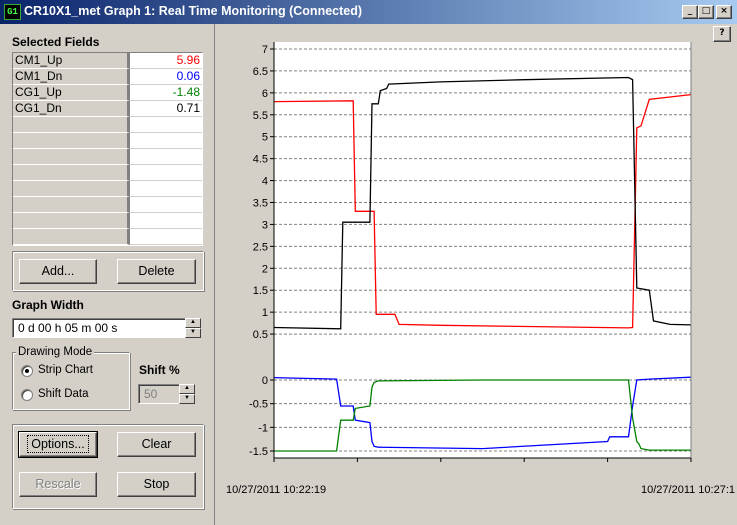 The width and height of the screenshot is (737, 525). What do you see at coordinates (260, 116) in the screenshot?
I see `y-tick-label: 5.5` at bounding box center [260, 116].